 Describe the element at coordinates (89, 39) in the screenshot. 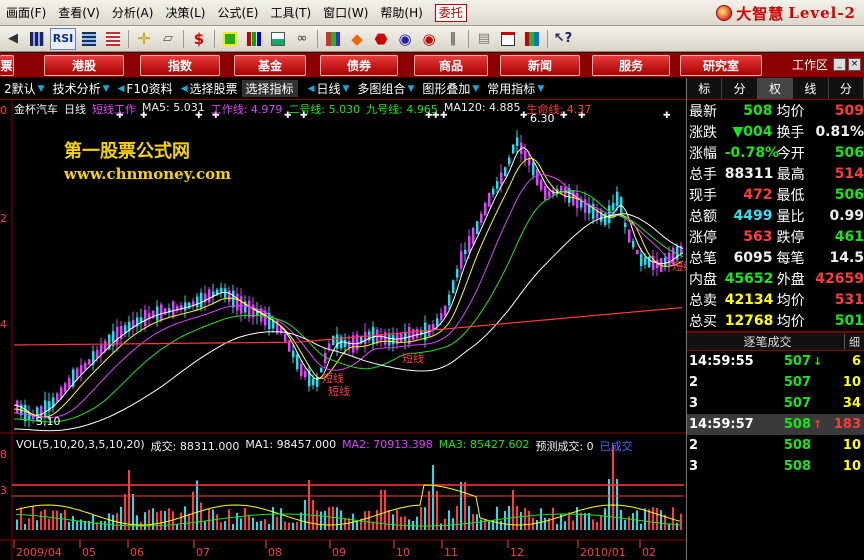

I see `list-icon` at that location.